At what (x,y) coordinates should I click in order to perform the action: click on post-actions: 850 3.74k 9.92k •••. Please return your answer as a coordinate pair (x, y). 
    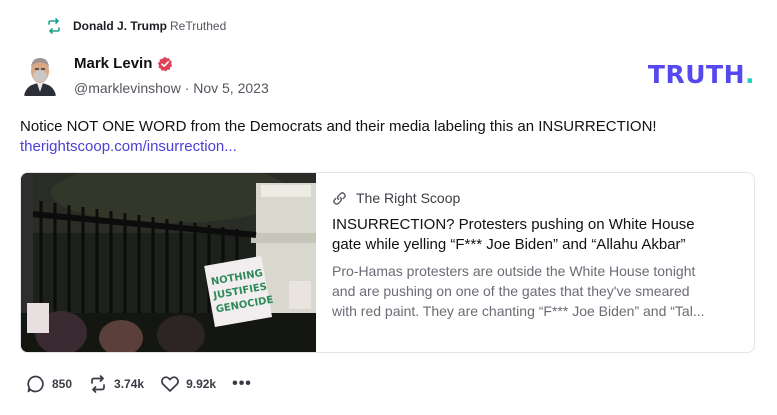
    Looking at the image, I should click on (139, 384).